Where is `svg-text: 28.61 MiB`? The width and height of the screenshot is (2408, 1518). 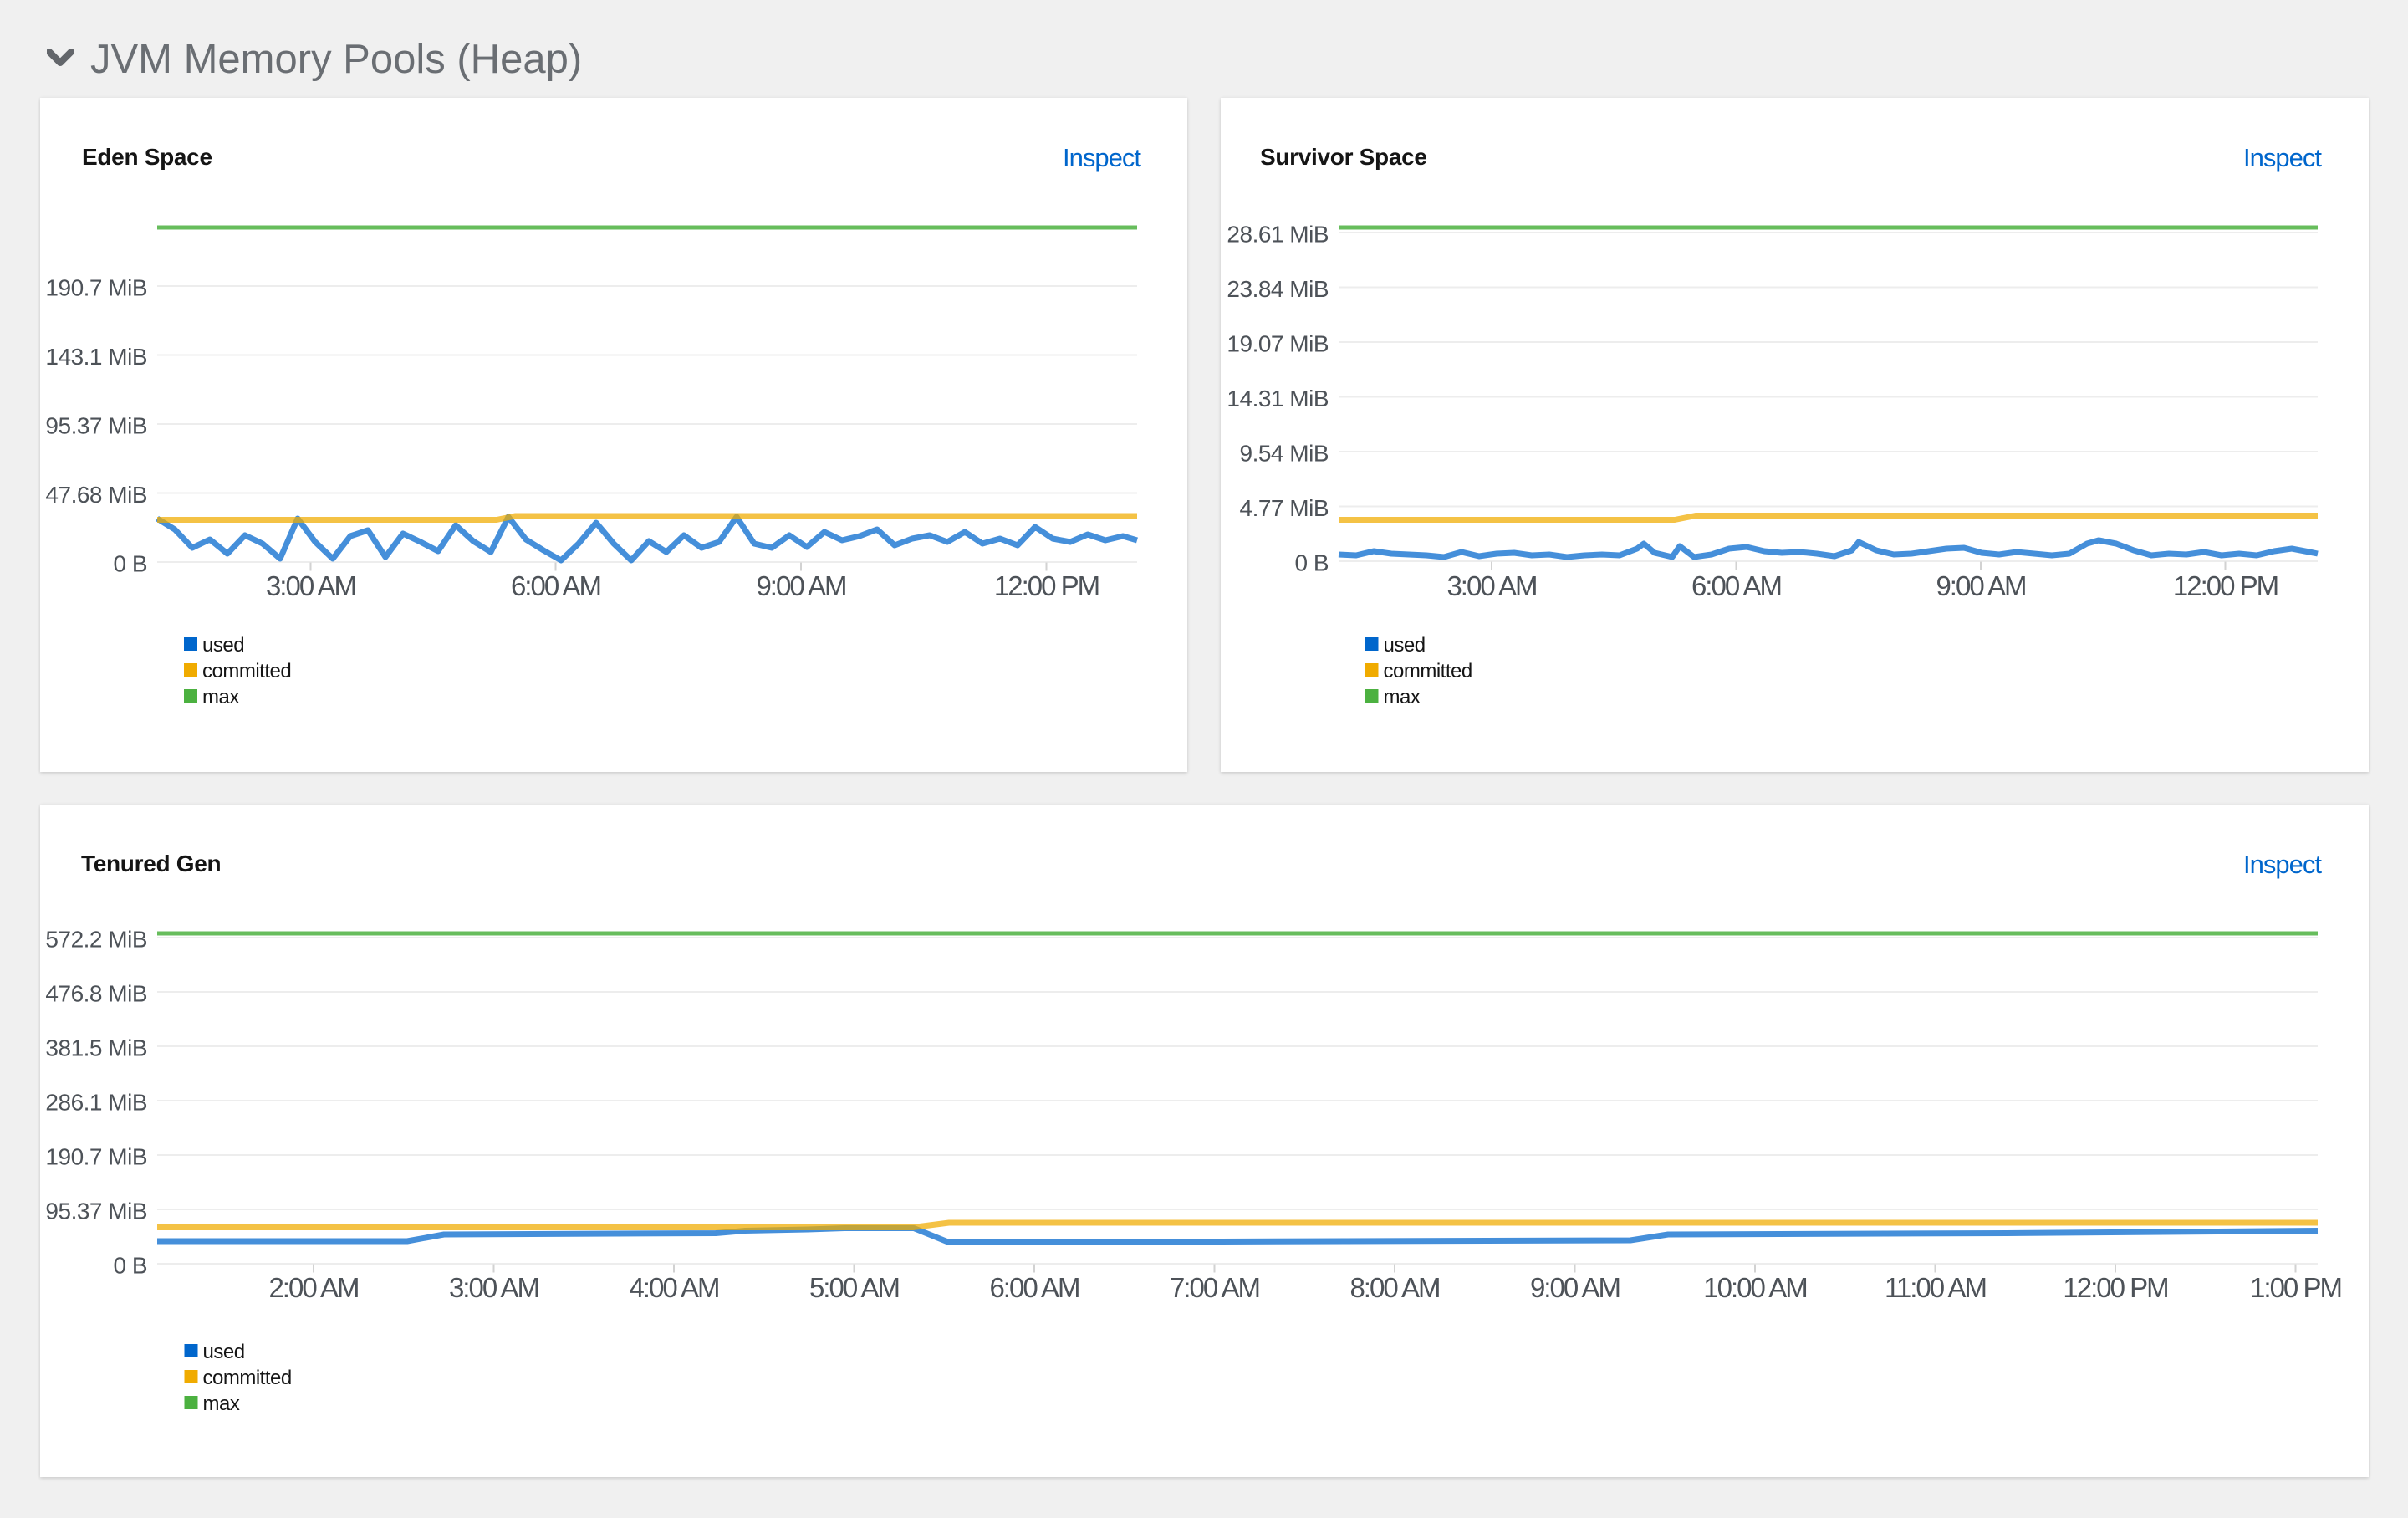
svg-text: 28.61 MiB is located at coordinates (1278, 234).